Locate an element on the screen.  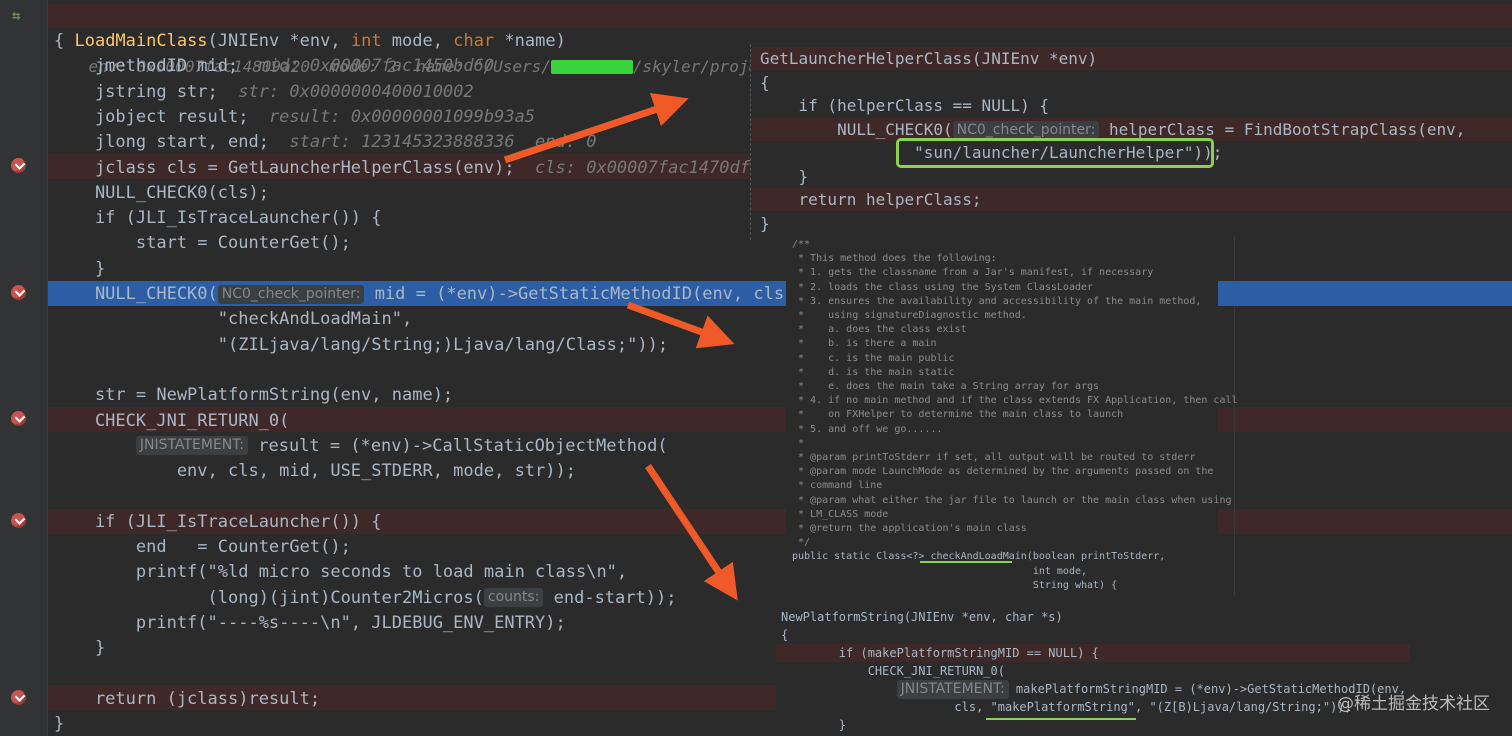
debug-inline-value: result: 0x00000001099b93a5 is located at coordinates (392, 116).